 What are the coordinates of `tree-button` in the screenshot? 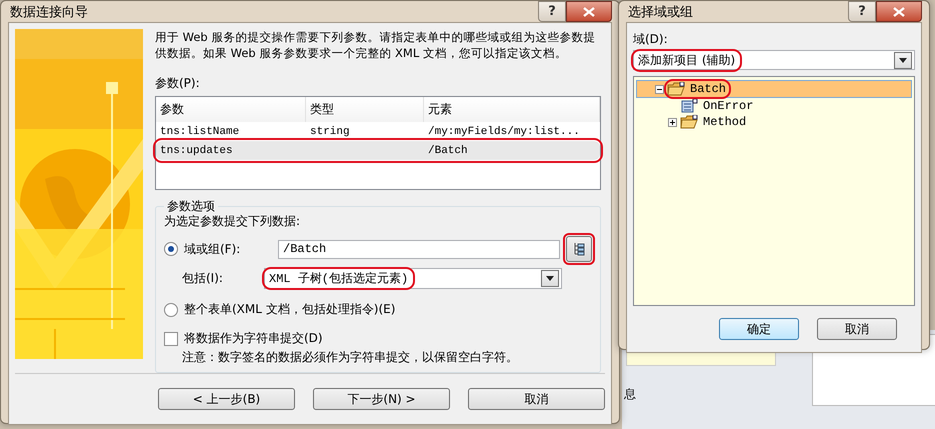 It's located at (579, 249).